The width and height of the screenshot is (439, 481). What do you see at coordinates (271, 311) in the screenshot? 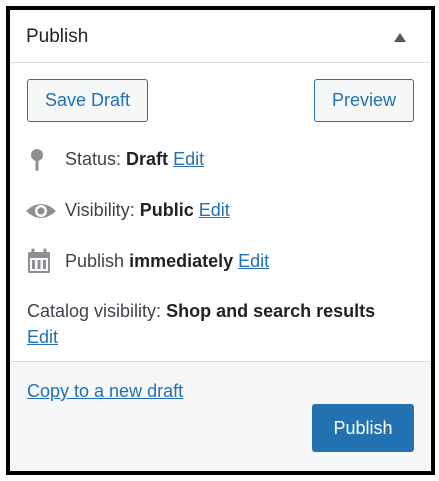
I see `catalog-visibility-value: Shop and search results` at bounding box center [271, 311].